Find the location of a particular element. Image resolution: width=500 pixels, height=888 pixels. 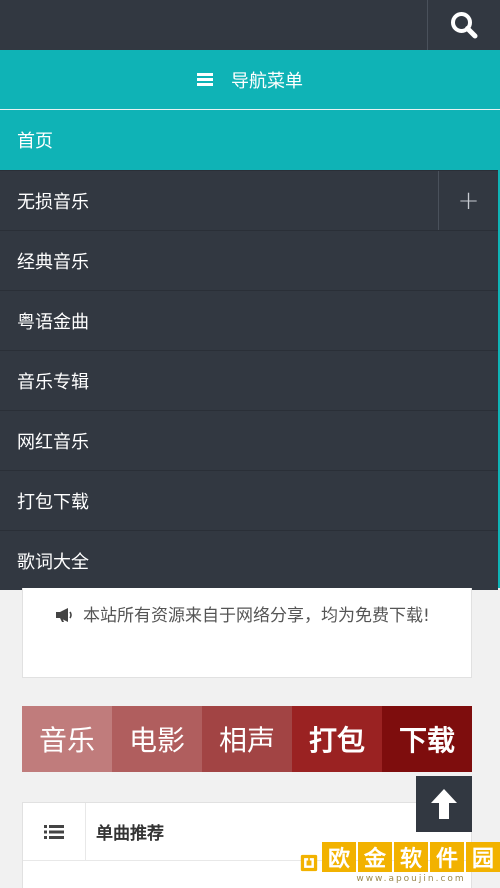

megaphone-icon is located at coordinates (64, 615).